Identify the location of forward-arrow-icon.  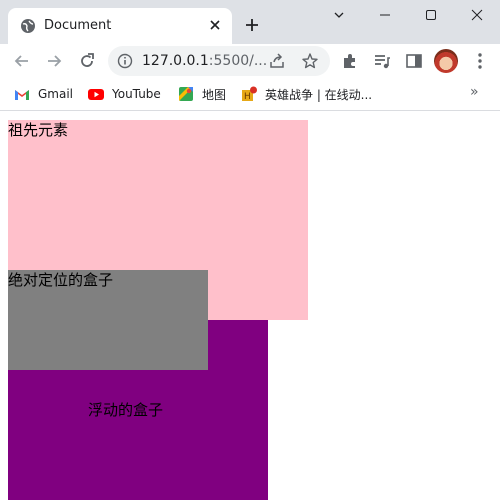
(54, 61).